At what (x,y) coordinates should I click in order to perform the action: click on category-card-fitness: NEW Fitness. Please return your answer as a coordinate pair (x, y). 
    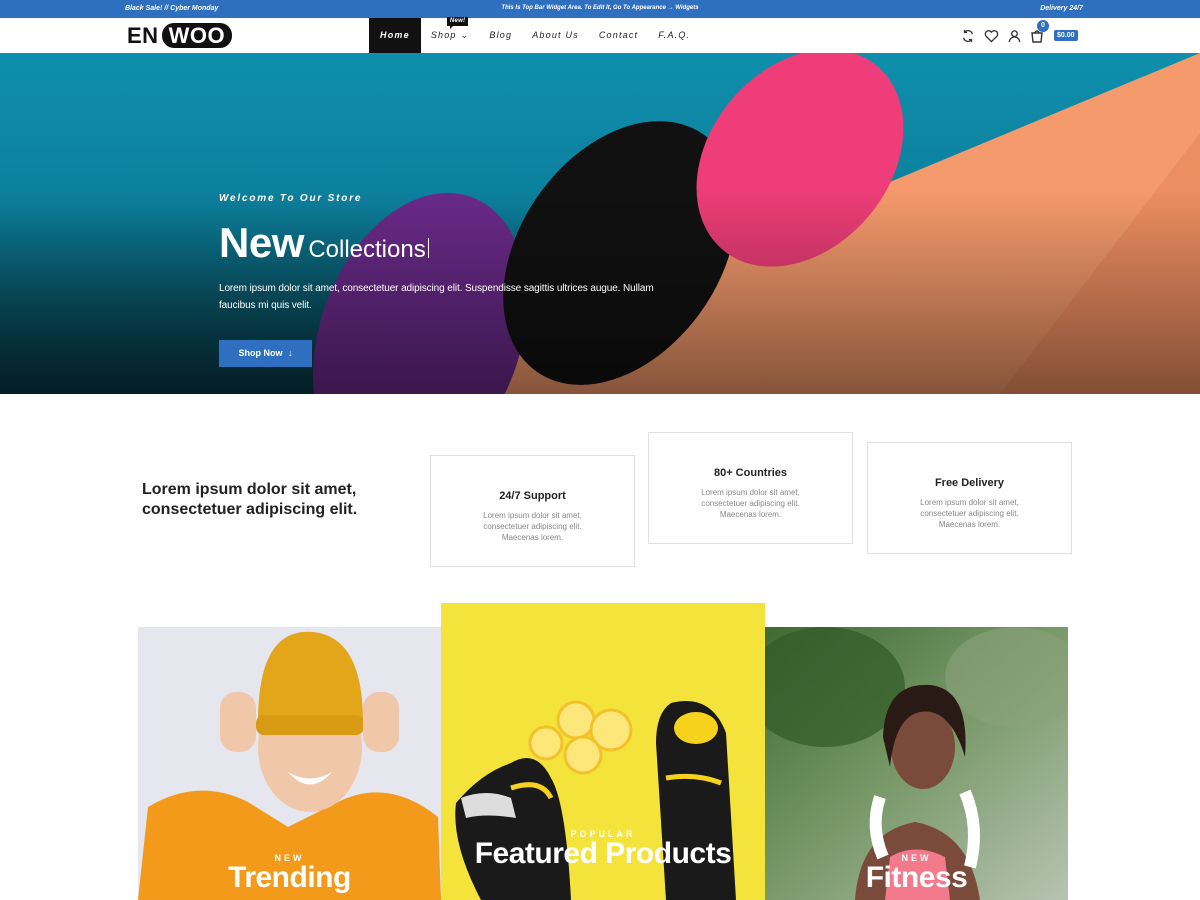
    Looking at the image, I should click on (916, 763).